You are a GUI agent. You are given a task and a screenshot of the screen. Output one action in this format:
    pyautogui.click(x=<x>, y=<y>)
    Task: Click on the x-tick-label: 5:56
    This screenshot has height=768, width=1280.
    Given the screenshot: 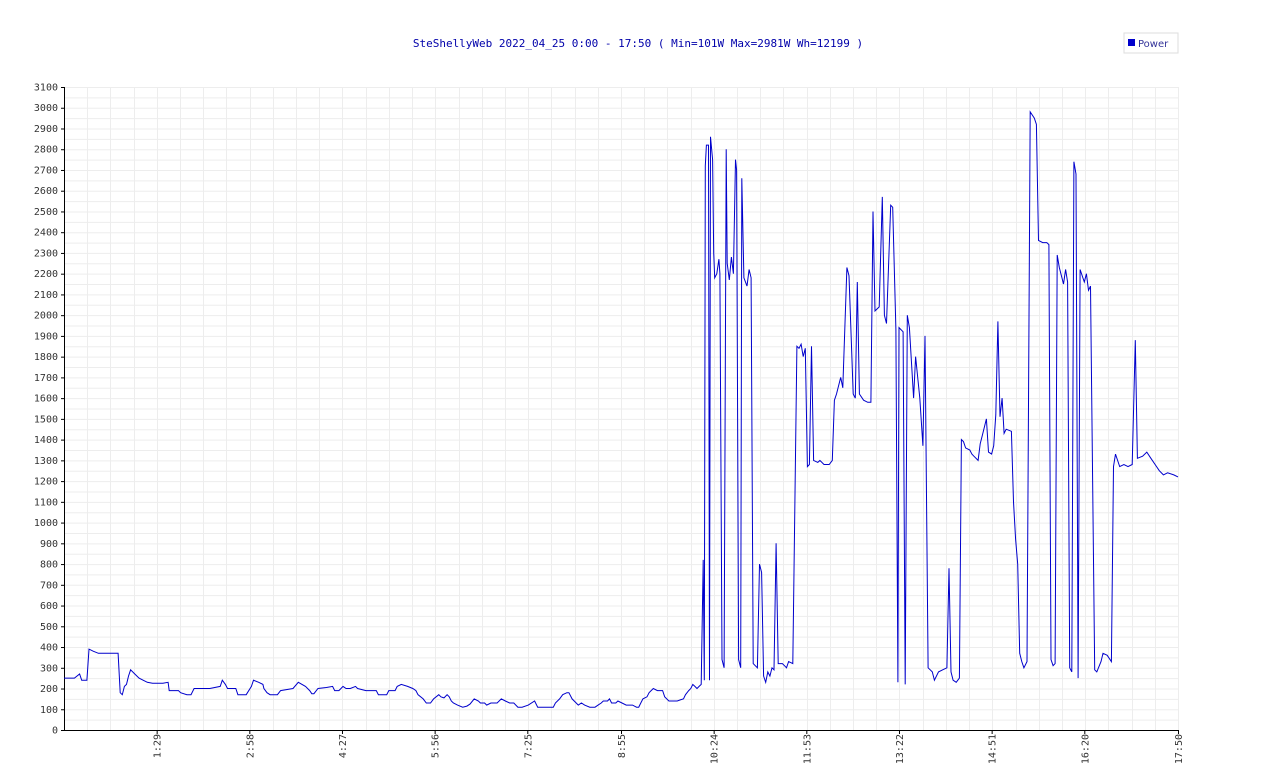 What is the action you would take?
    pyautogui.click(x=436, y=746)
    